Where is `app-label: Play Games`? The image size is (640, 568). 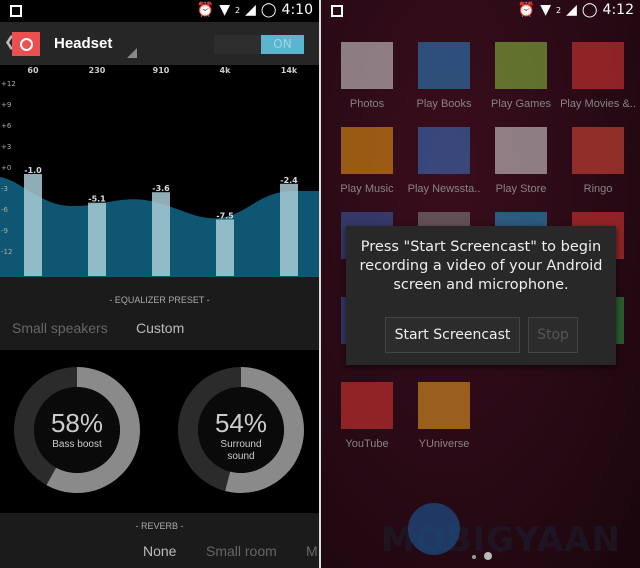 app-label: Play Games is located at coordinates (521, 104).